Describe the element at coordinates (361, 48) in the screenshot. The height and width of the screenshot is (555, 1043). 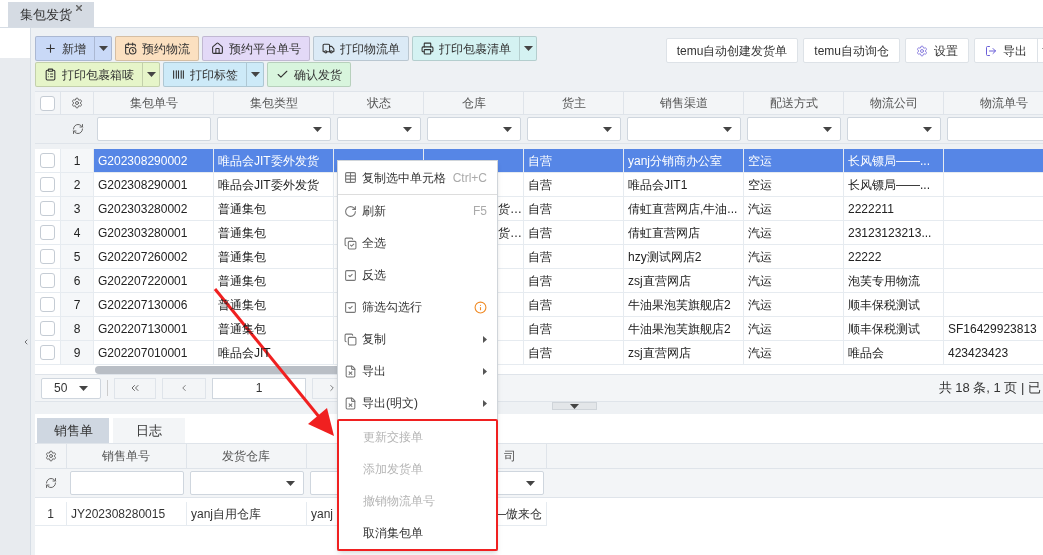
I see `toolbar-button: 打印物流单` at that location.